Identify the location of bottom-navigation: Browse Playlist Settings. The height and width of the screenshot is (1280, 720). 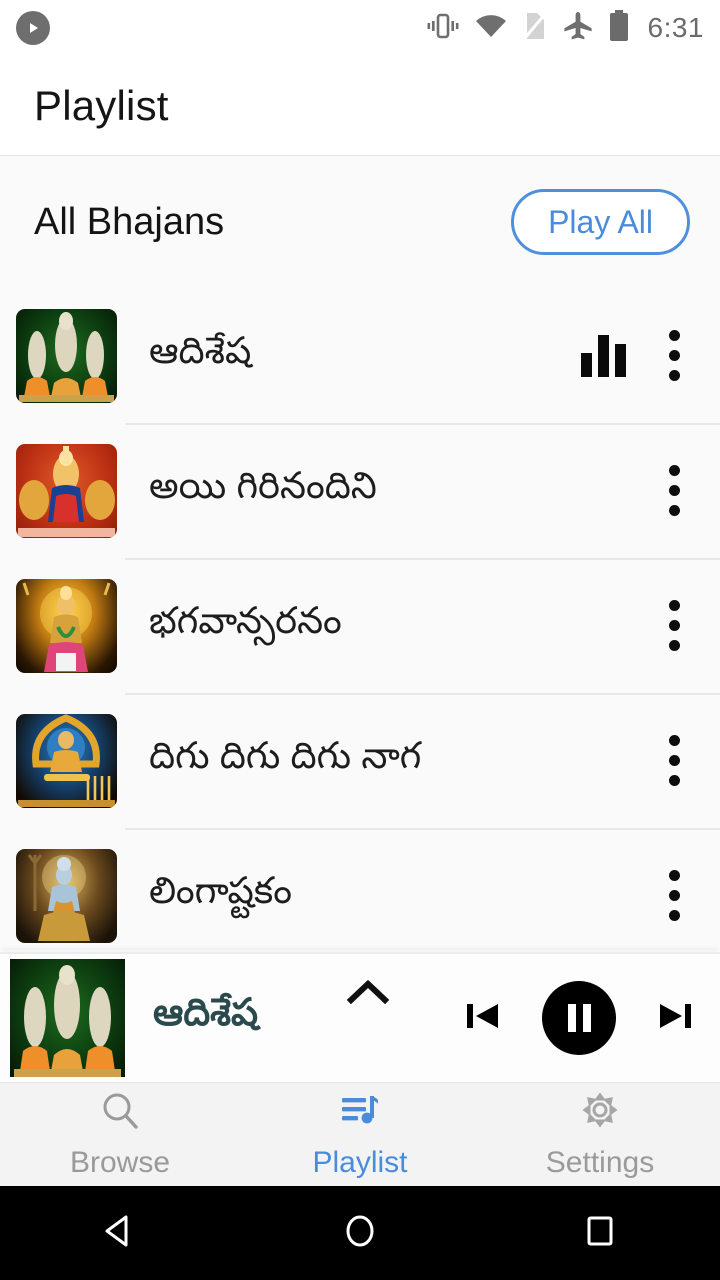
(360, 1134).